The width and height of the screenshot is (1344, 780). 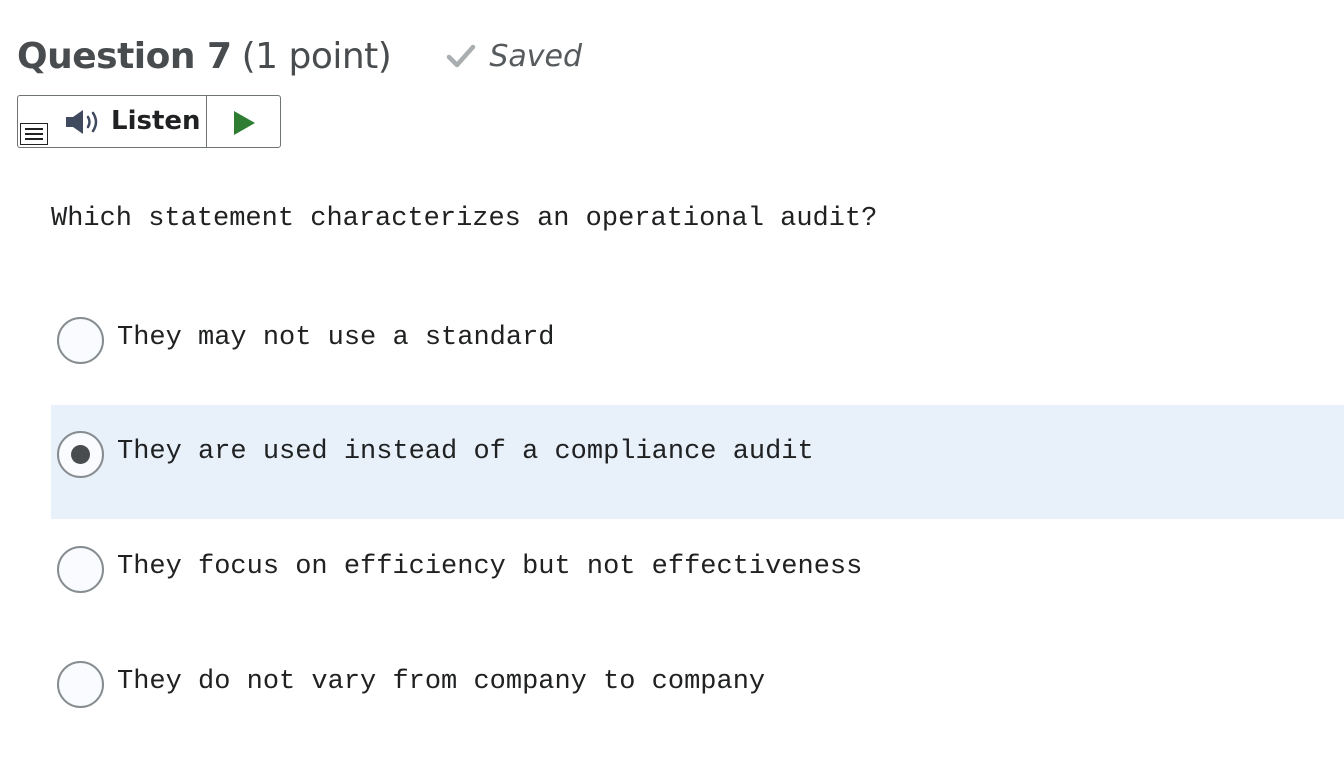 What do you see at coordinates (156, 121) in the screenshot?
I see `listen-label: Listen` at bounding box center [156, 121].